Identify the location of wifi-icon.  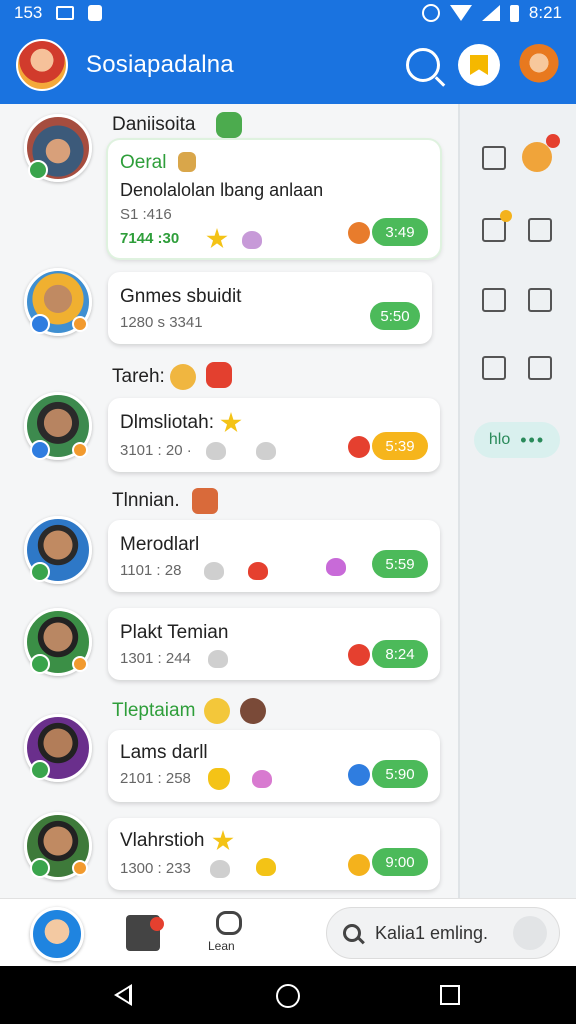
(460, 13).